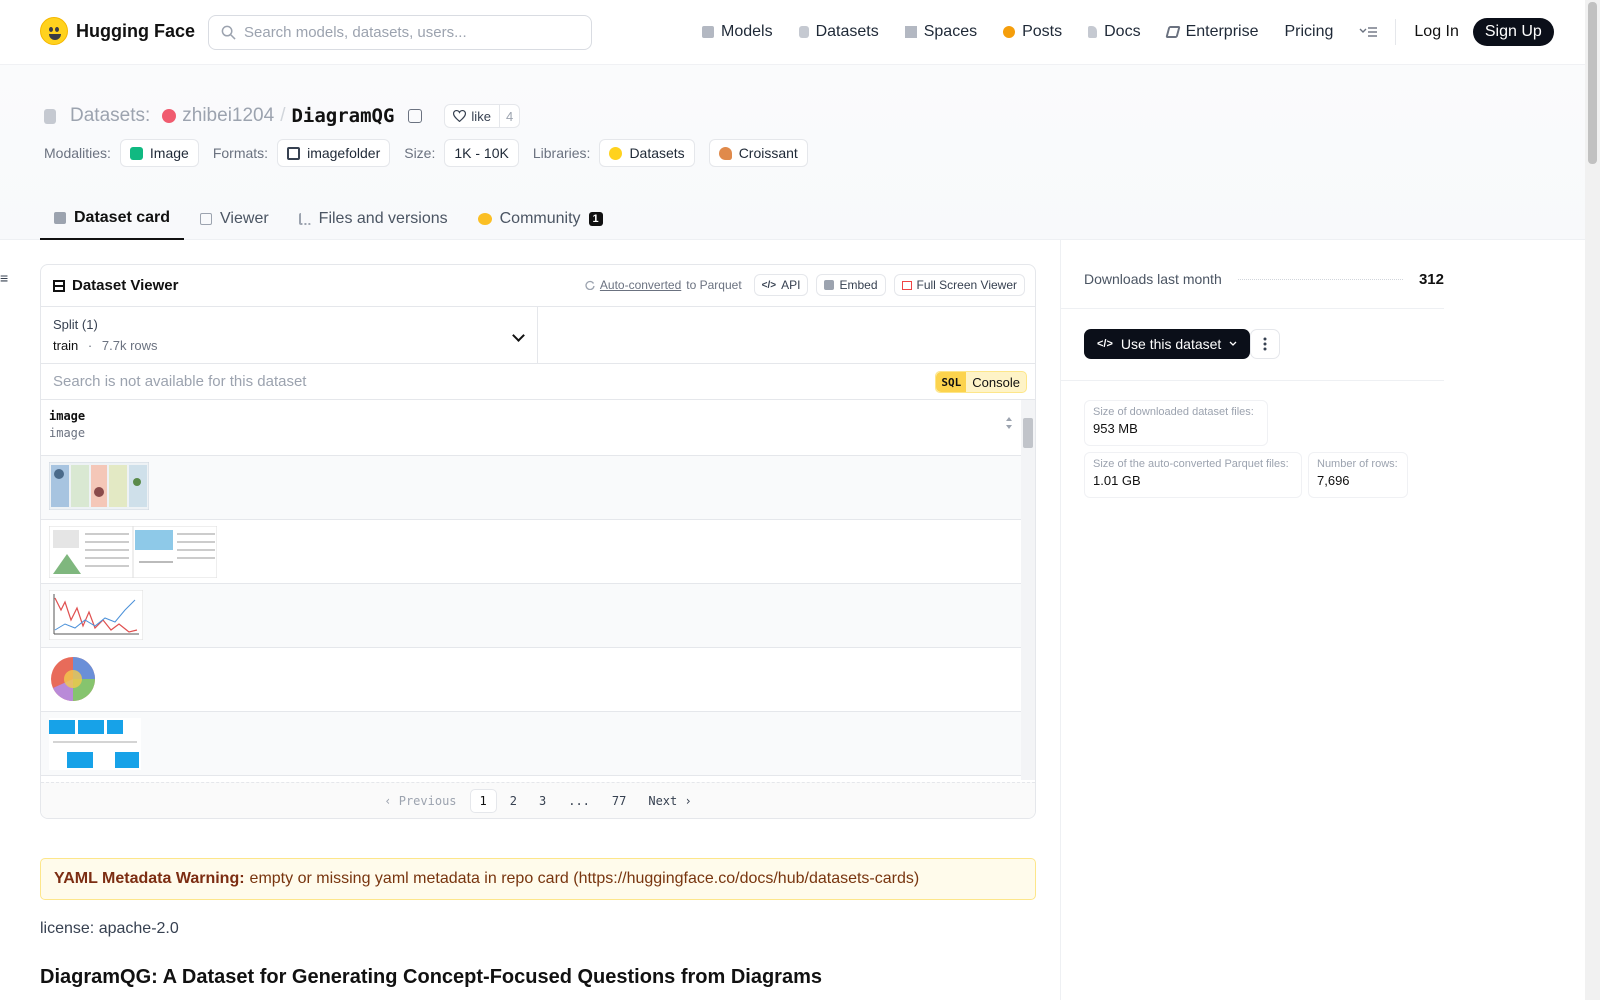 The height and width of the screenshot is (1000, 1600). Describe the element at coordinates (1060, 620) in the screenshot. I see `sidebar-divider` at that location.